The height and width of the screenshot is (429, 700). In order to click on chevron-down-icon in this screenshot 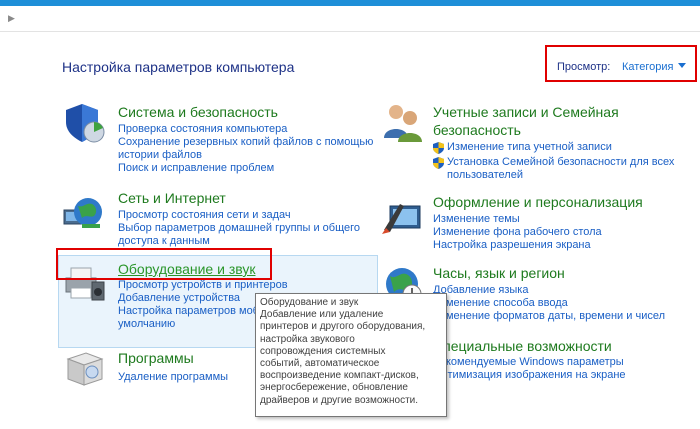, I will do `click(682, 65)`.